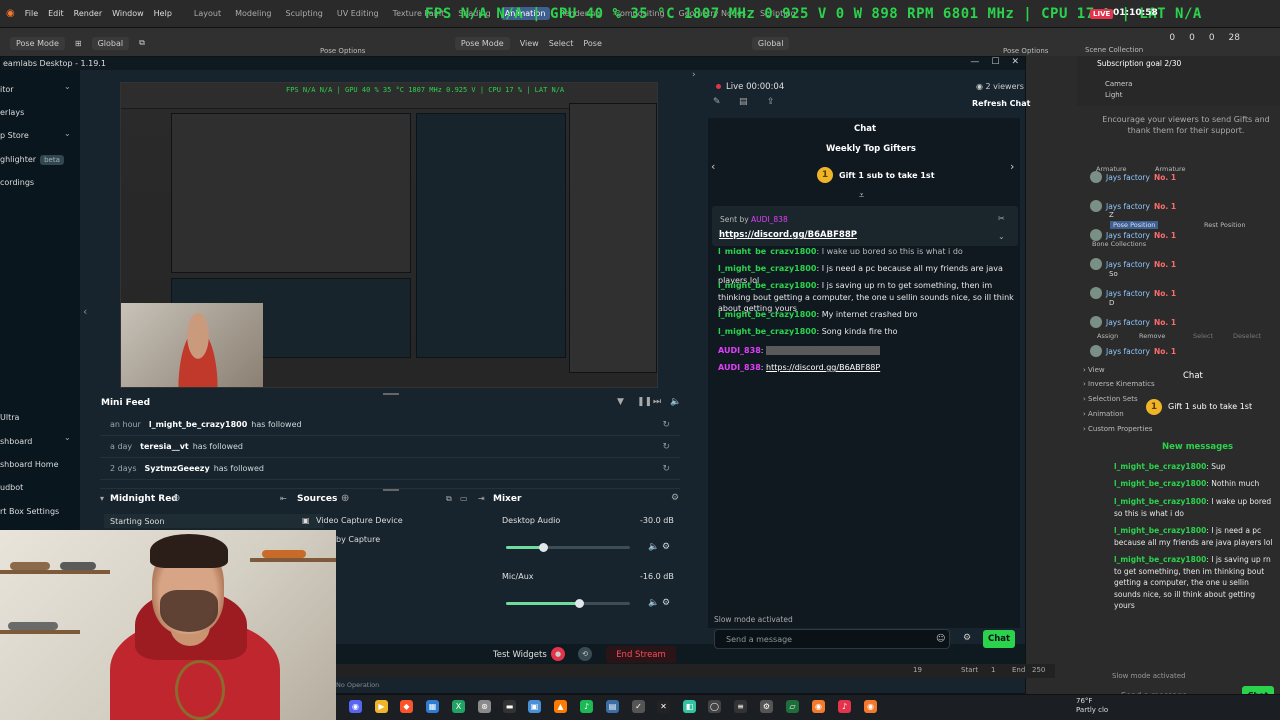  Describe the element at coordinates (770, 43) in the screenshot. I see `transform-orientation-2: Global` at that location.